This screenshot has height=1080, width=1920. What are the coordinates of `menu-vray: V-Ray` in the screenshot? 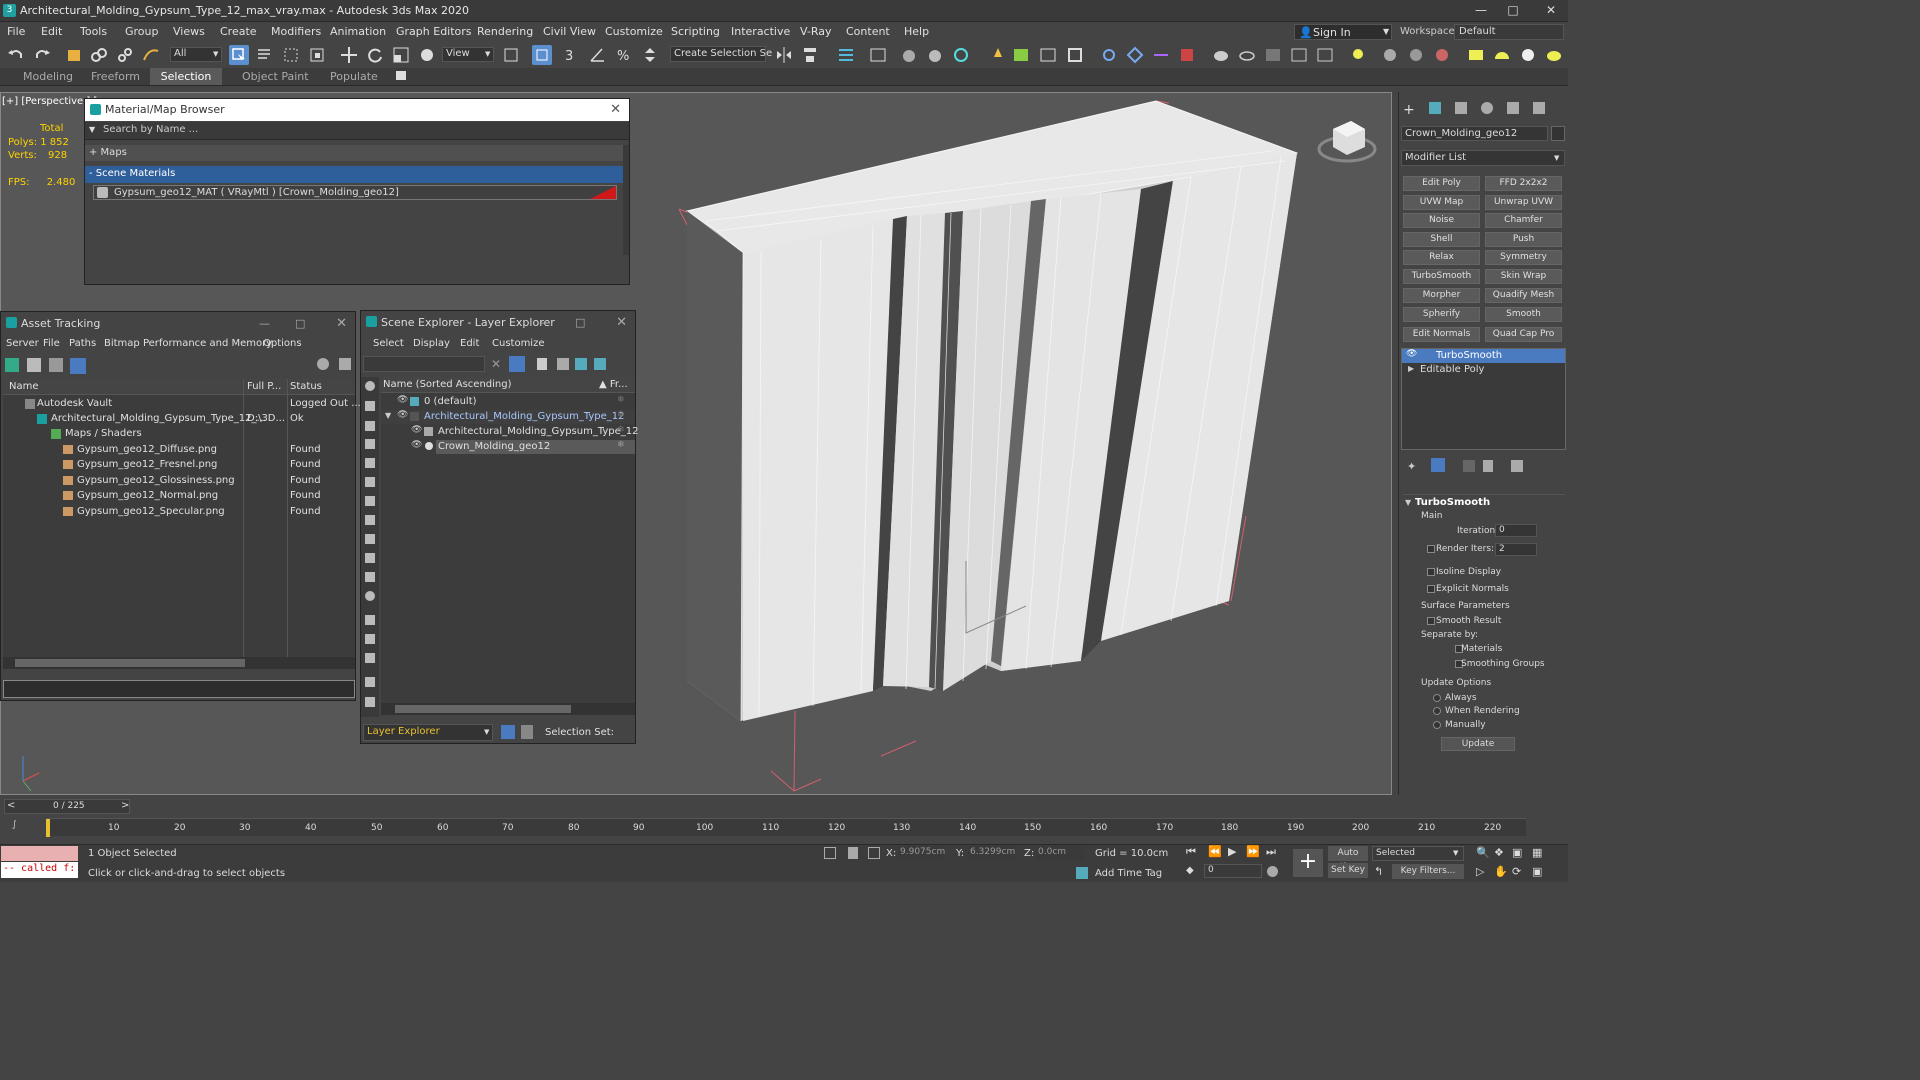 It's located at (816, 31).